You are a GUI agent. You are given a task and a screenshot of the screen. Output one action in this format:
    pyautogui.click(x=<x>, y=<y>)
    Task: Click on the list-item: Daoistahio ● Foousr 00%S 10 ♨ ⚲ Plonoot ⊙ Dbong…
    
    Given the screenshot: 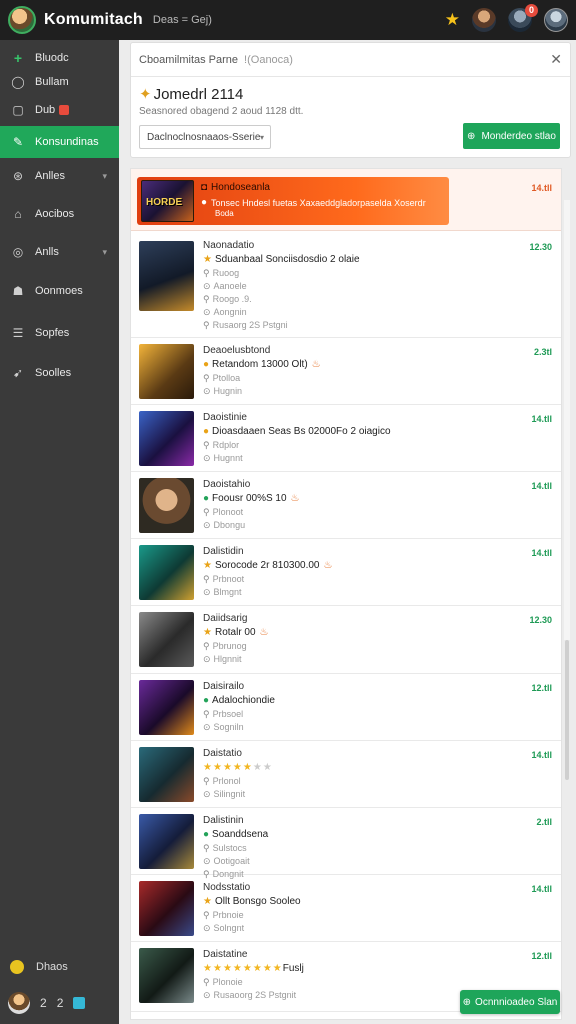 What is the action you would take?
    pyautogui.click(x=346, y=505)
    